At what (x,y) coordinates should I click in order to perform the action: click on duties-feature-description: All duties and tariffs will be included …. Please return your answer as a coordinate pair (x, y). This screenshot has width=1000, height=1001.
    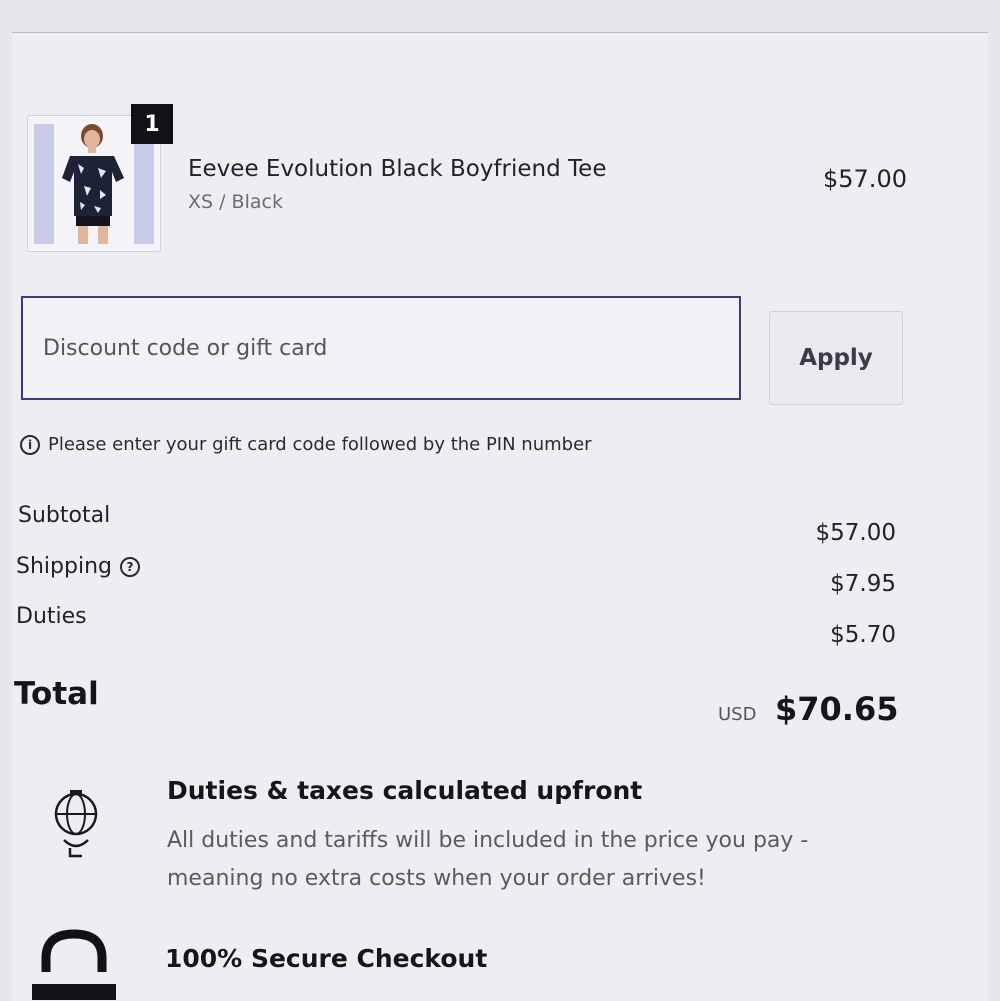
    Looking at the image, I should click on (488, 859).